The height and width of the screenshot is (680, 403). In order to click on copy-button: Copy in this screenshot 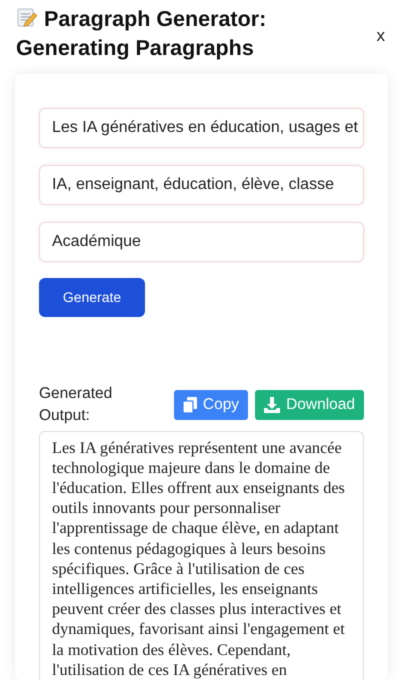, I will do `click(211, 405)`.